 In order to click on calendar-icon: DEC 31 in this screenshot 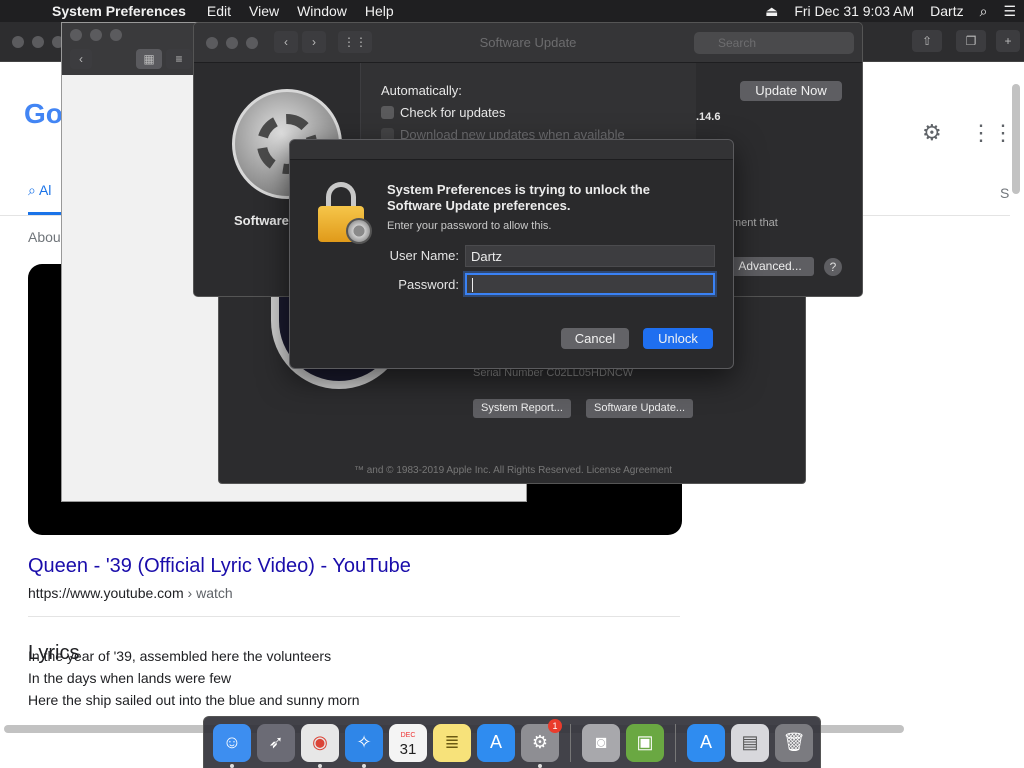, I will do `click(408, 742)`.